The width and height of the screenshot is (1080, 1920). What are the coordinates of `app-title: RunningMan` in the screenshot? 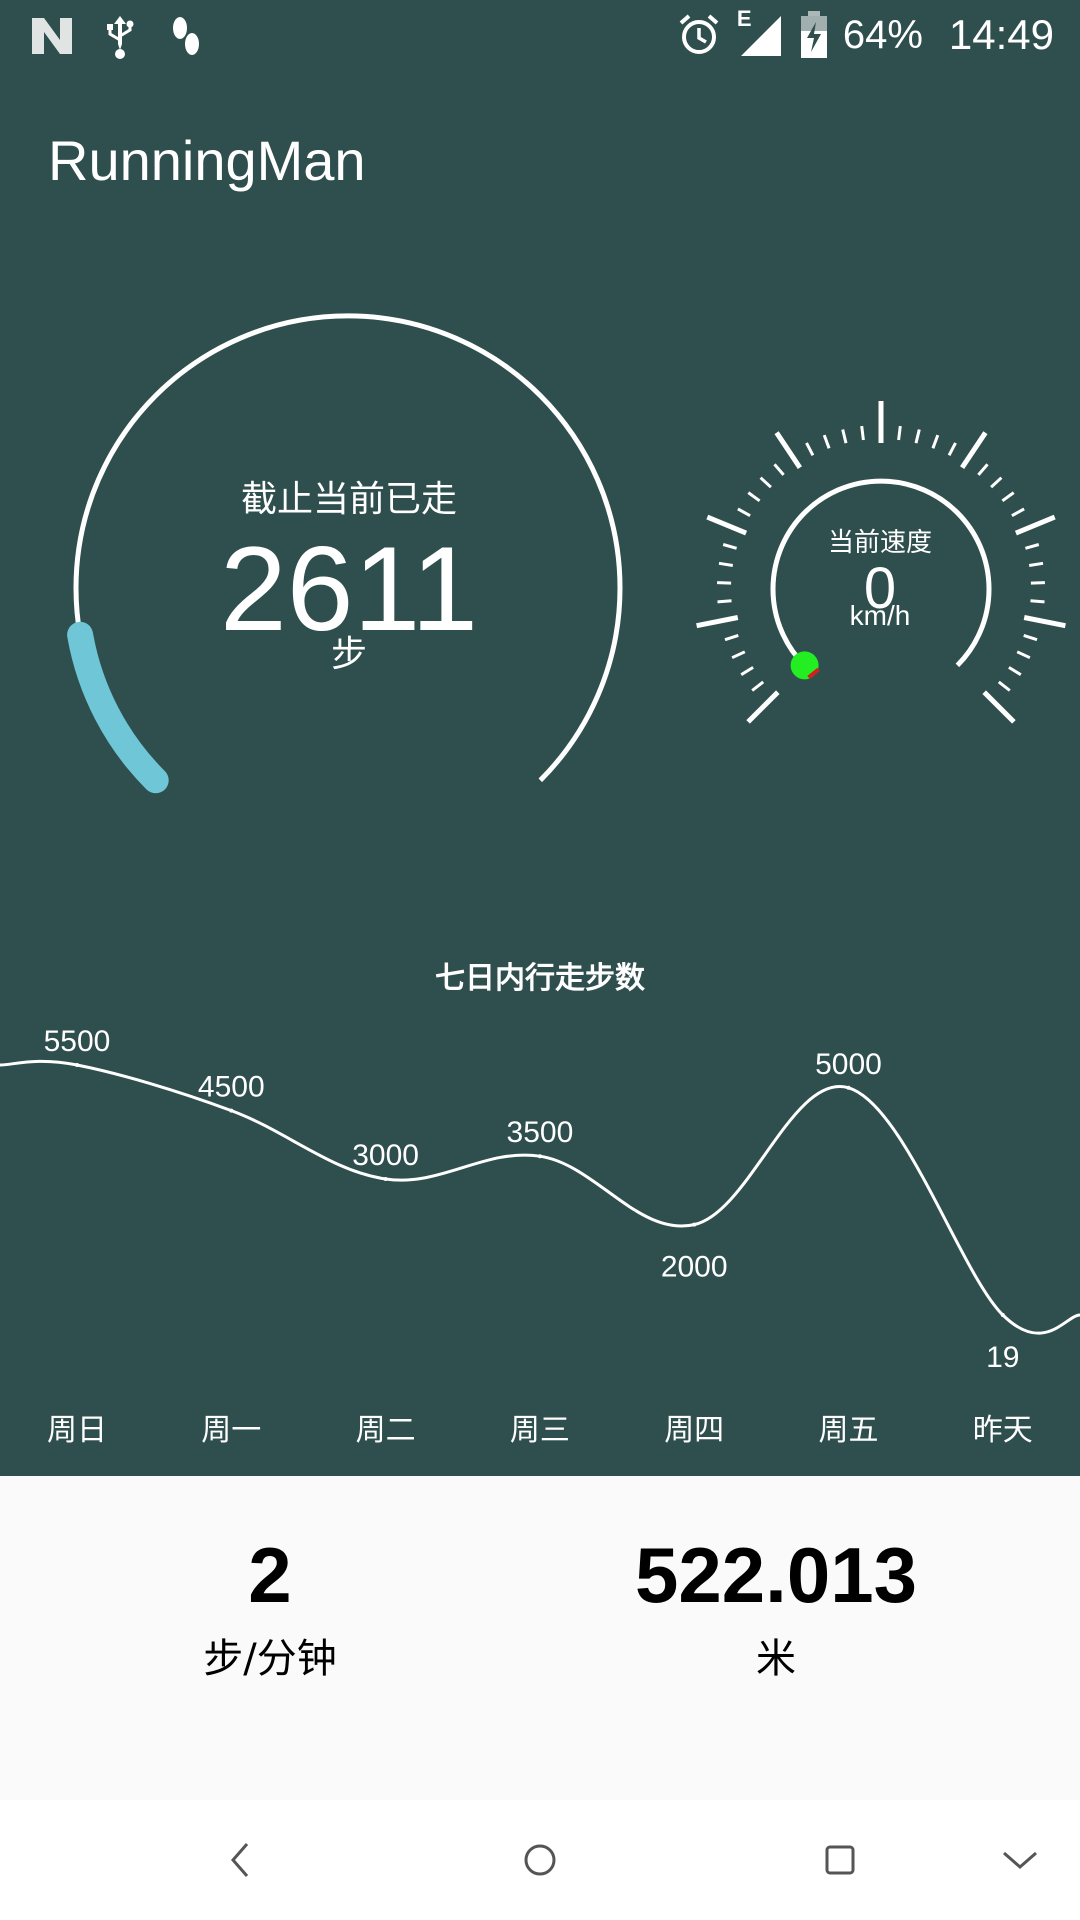 It's located at (207, 160).